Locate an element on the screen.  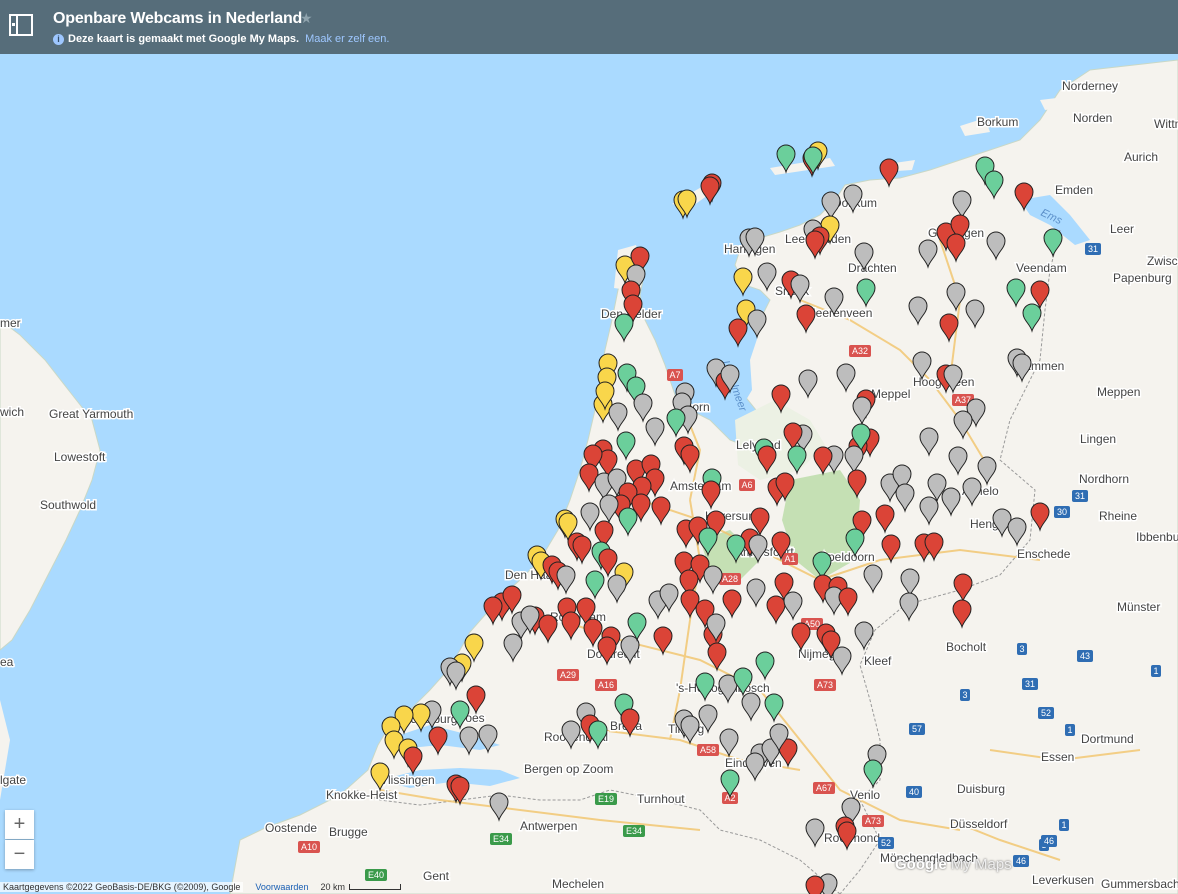
place-label: Drachten is located at coordinates (872, 268).